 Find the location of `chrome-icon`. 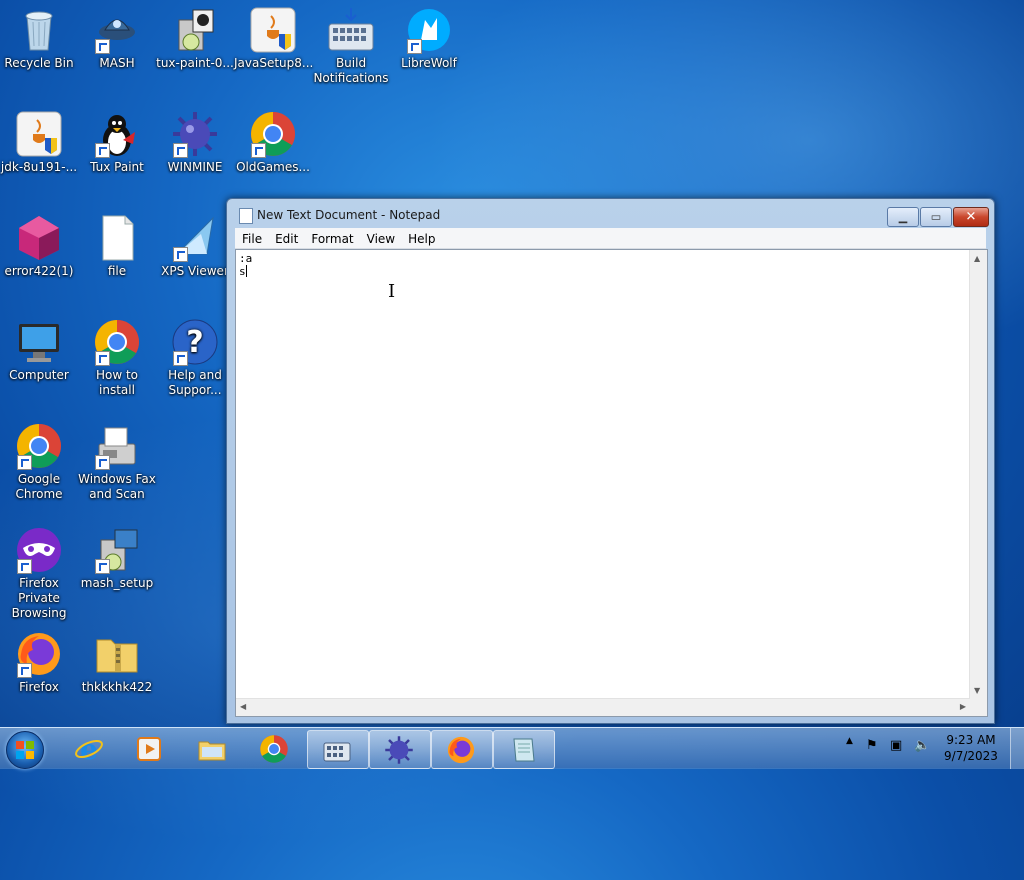

chrome-icon is located at coordinates (274, 749).